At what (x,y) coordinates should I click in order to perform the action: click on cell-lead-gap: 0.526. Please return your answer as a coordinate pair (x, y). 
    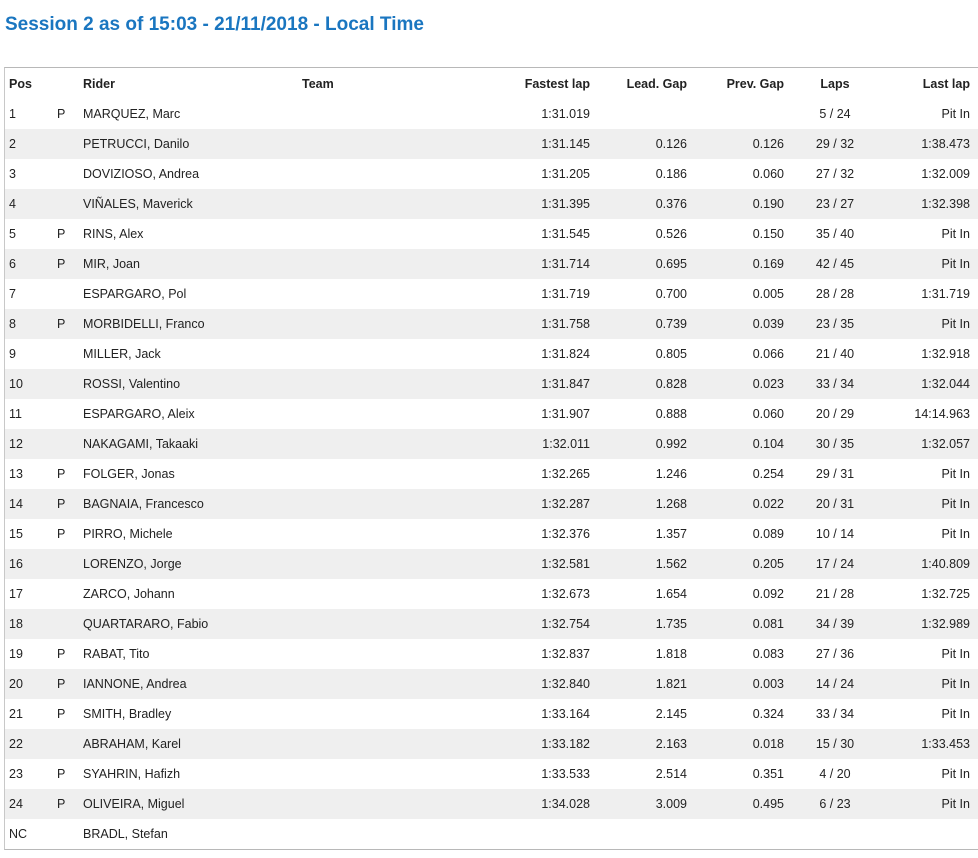
    Looking at the image, I should click on (671, 234).